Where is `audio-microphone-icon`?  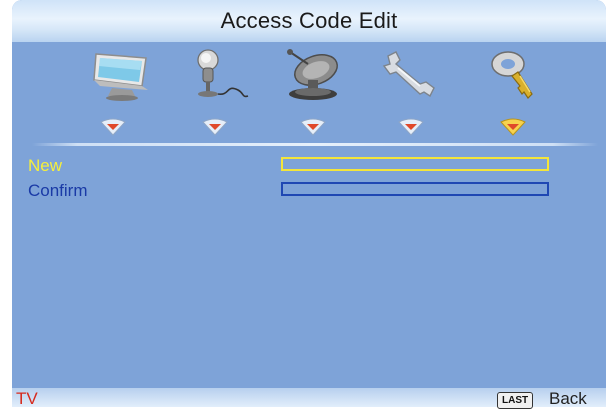 audio-microphone-icon is located at coordinates (215, 75).